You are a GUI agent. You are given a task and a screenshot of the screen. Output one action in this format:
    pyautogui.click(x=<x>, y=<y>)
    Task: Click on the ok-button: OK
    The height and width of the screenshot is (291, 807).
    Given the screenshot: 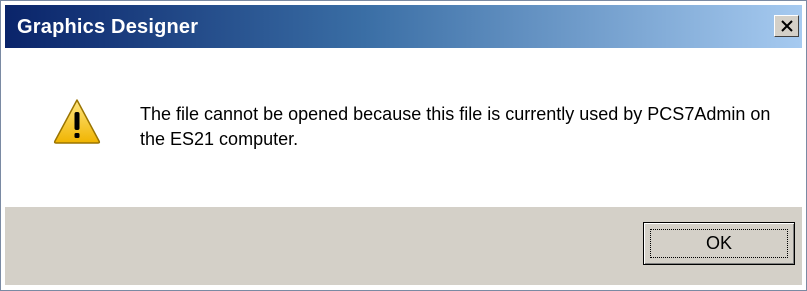 What is the action you would take?
    pyautogui.click(x=719, y=243)
    